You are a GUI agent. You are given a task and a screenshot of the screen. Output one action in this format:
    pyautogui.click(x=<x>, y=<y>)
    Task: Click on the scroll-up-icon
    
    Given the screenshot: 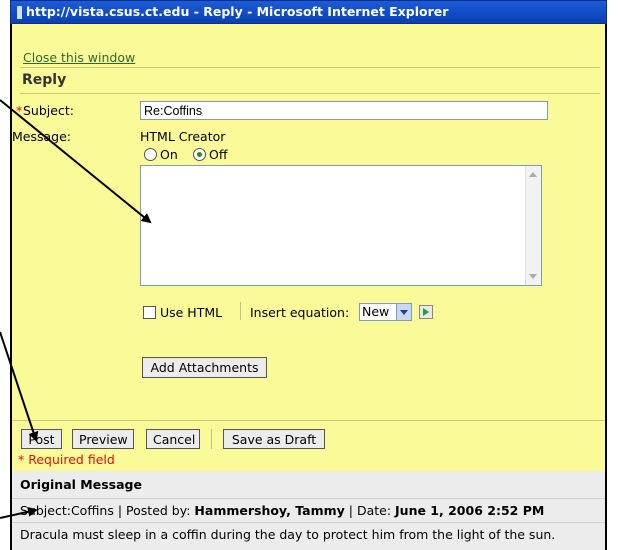 What is the action you would take?
    pyautogui.click(x=533, y=174)
    